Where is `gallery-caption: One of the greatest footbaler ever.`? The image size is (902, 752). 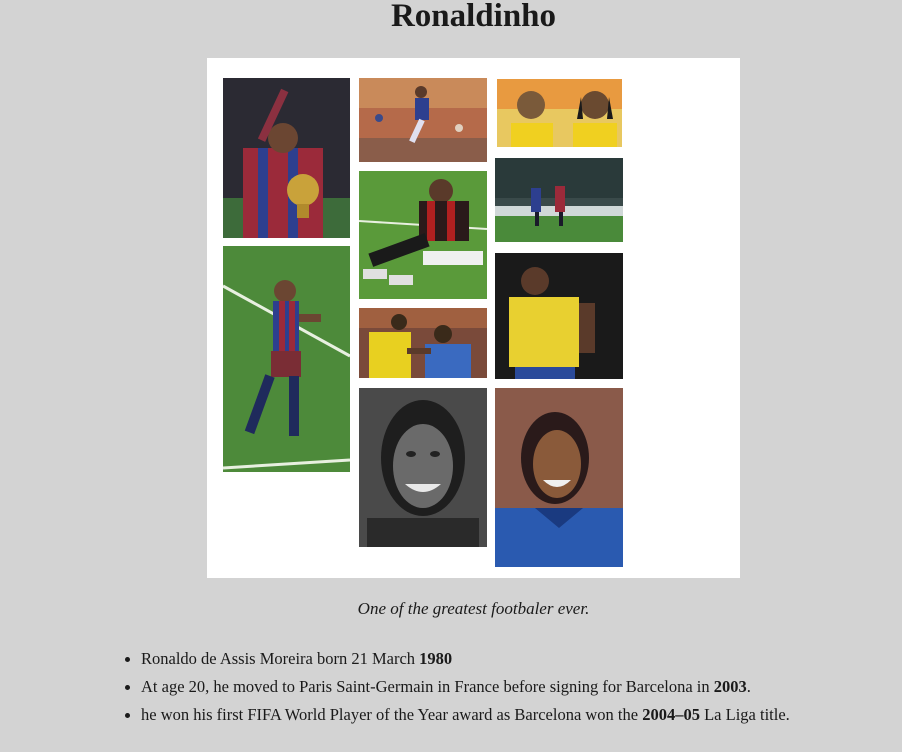
gallery-caption: One of the greatest footbaler ever. is located at coordinates (473, 608).